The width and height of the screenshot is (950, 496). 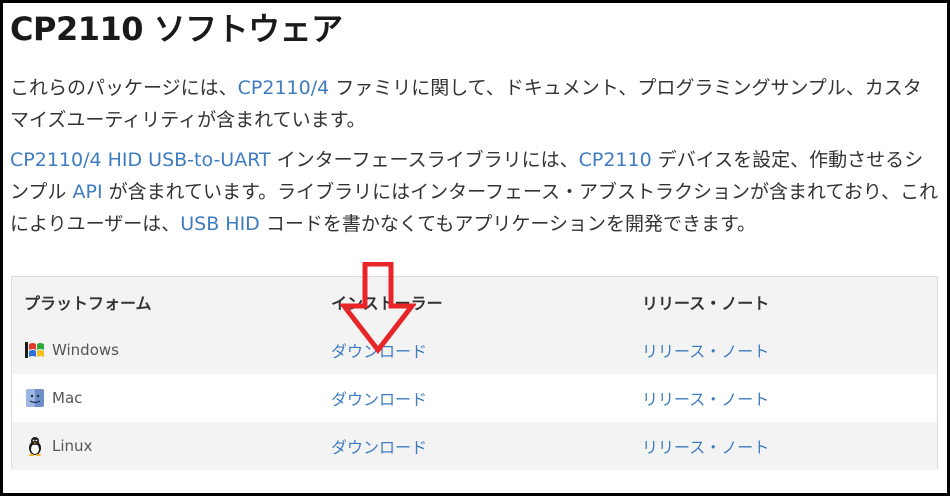 I want to click on download-link-windows: ダウンロード, so click(x=379, y=350).